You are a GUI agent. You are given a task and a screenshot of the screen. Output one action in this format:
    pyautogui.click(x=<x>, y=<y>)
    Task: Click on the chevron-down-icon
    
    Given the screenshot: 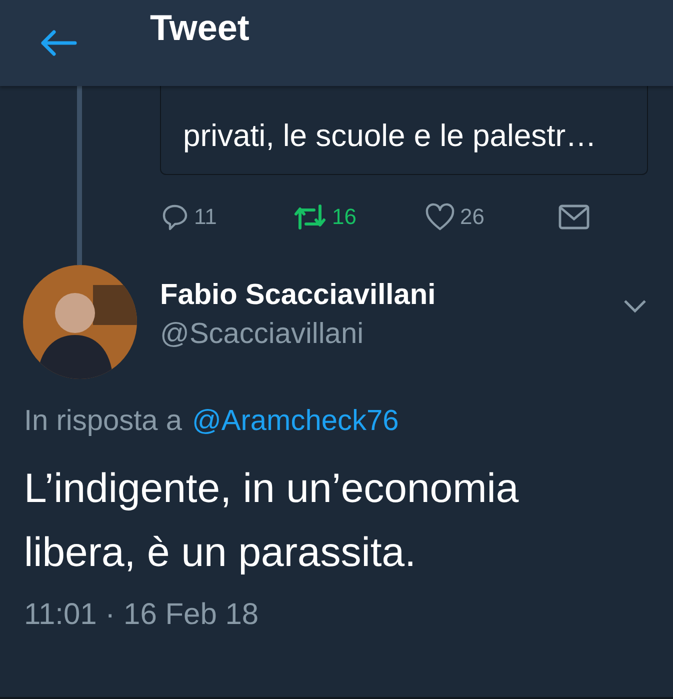 What is the action you would take?
    pyautogui.click(x=635, y=306)
    